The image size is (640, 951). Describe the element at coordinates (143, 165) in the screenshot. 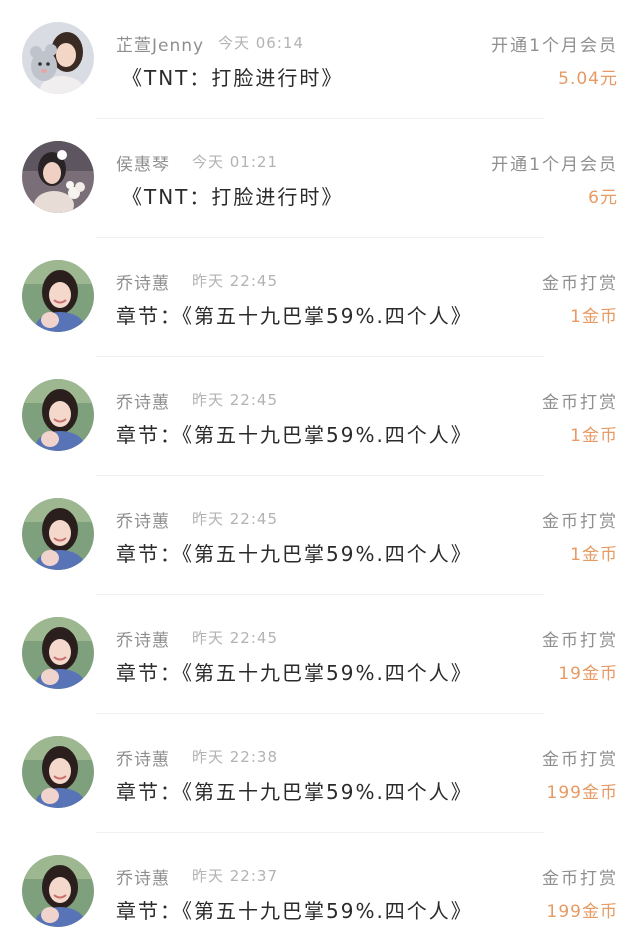

I see `user-name: 侯惠琴` at that location.